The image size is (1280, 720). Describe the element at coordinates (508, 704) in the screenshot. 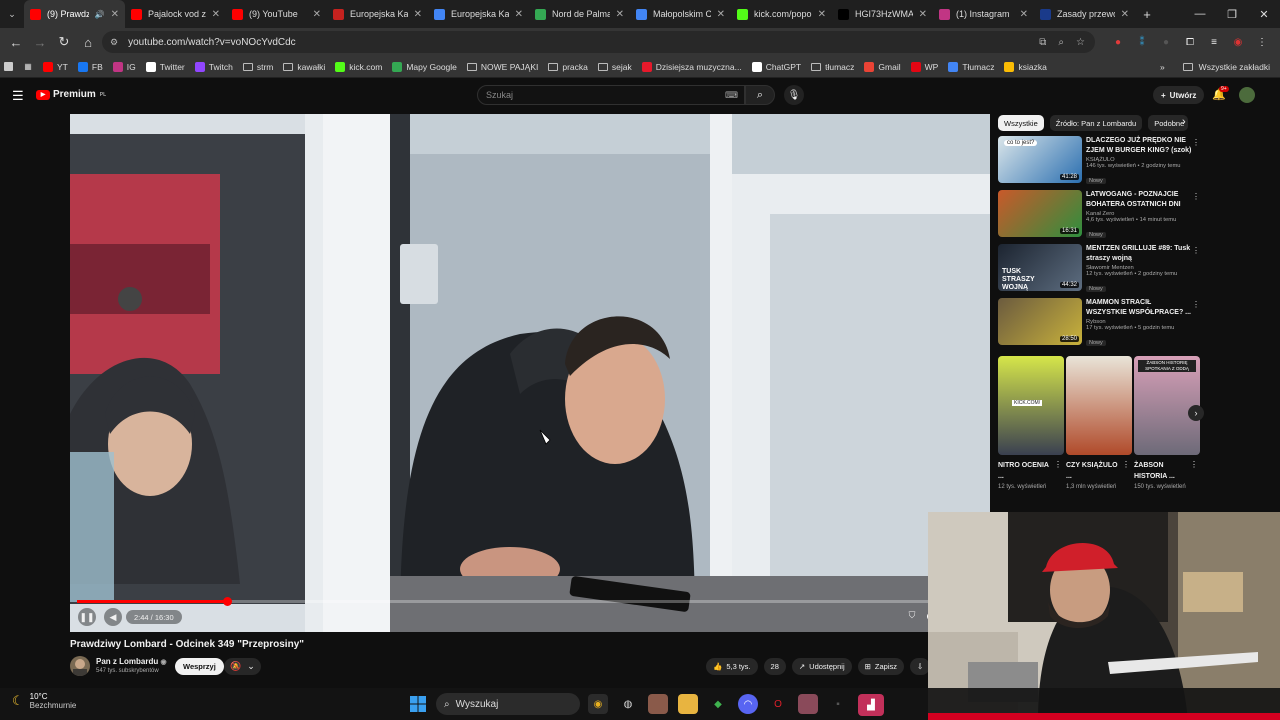

I see `taskbar-search: ⌕ Wyszukaj` at that location.